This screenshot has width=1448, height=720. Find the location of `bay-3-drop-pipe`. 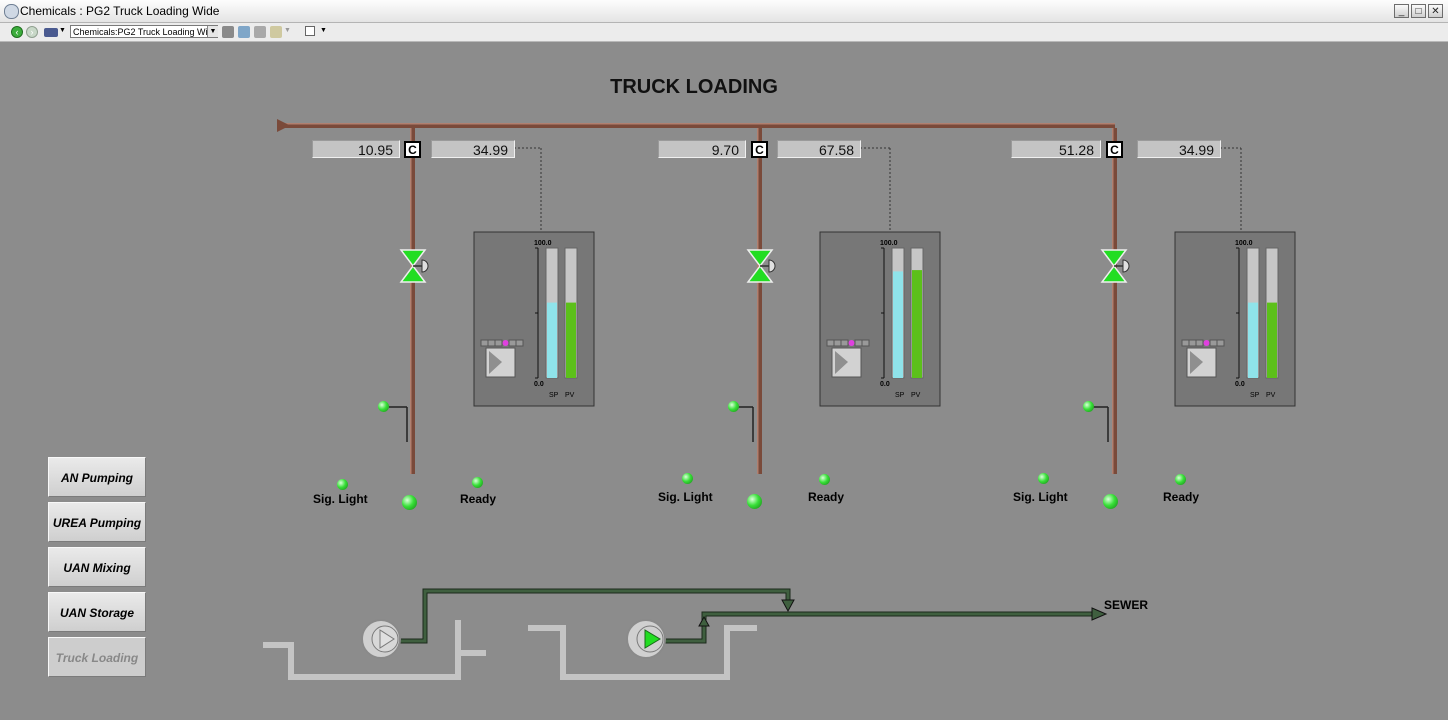

bay-3-drop-pipe is located at coordinates (1114, 301).